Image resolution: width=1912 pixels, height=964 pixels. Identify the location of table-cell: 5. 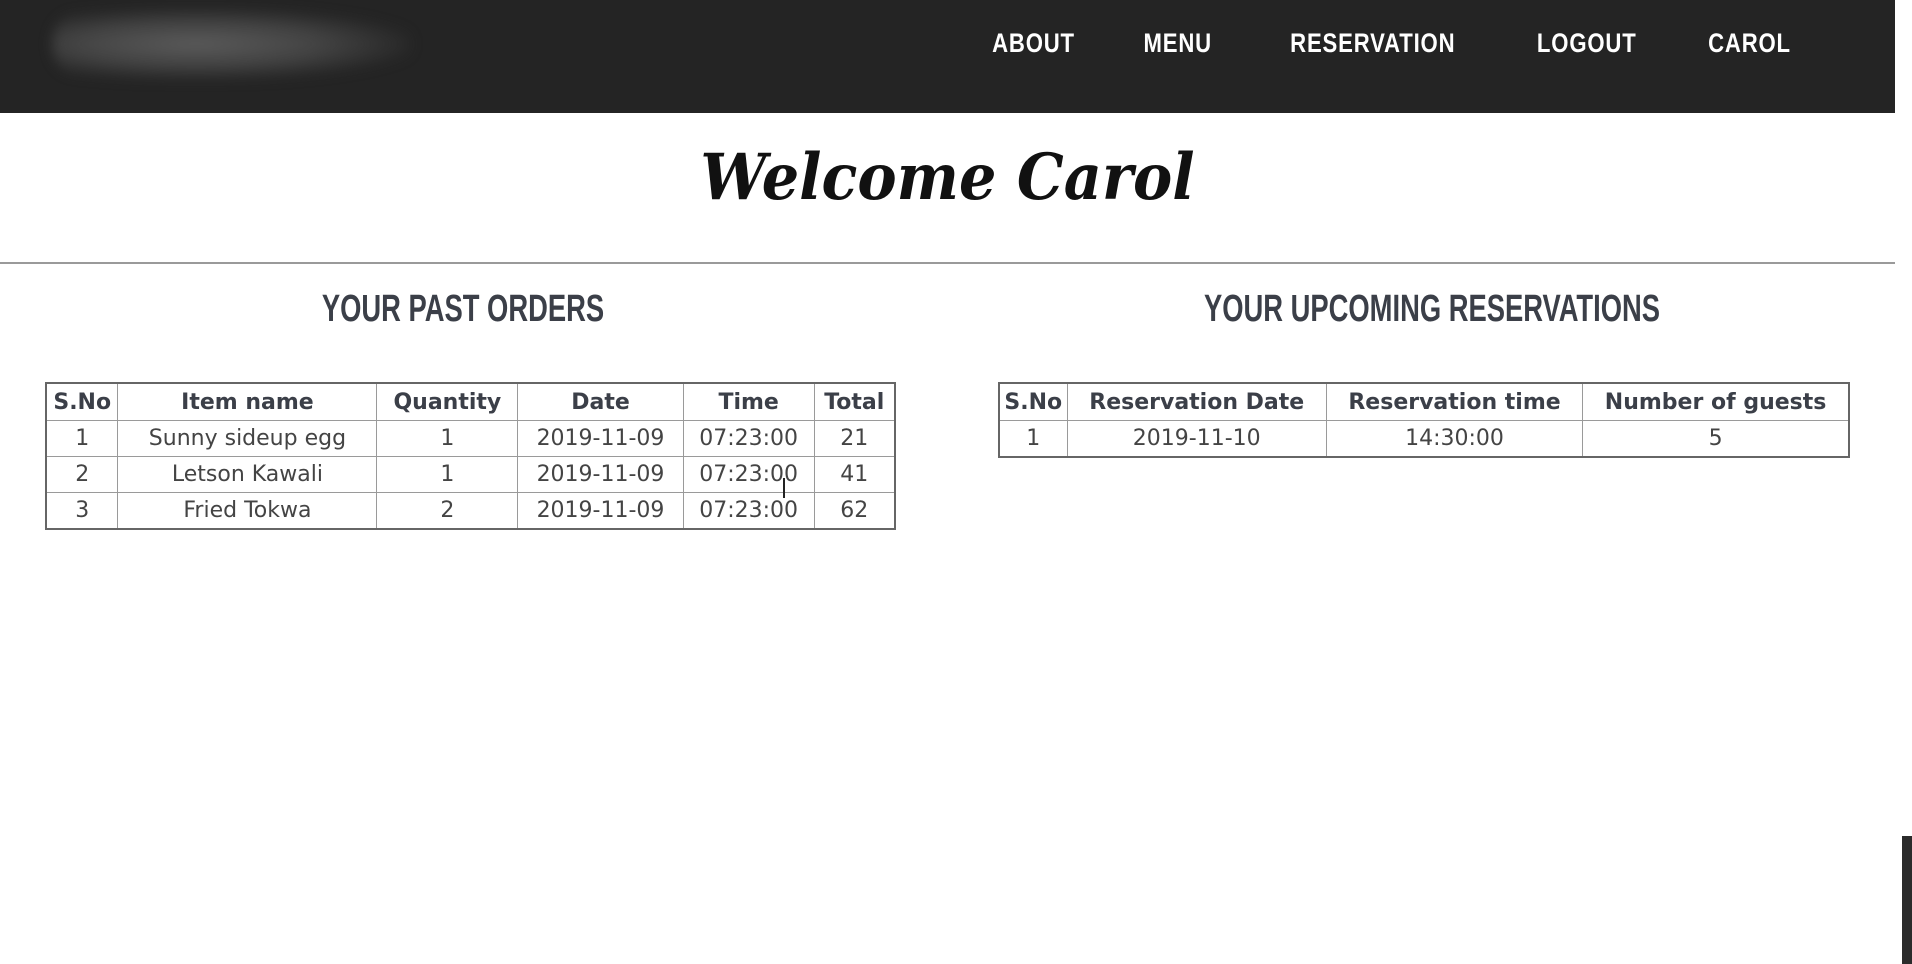
(1716, 439).